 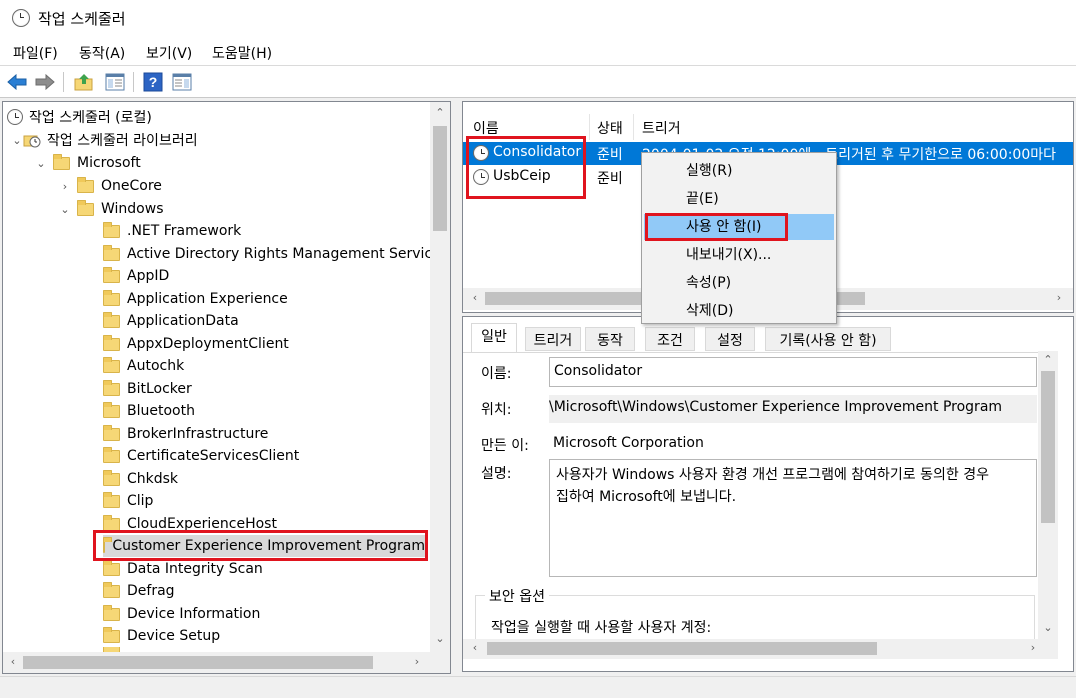 I want to click on show-hide-action-pane-icon, so click(x=182, y=82).